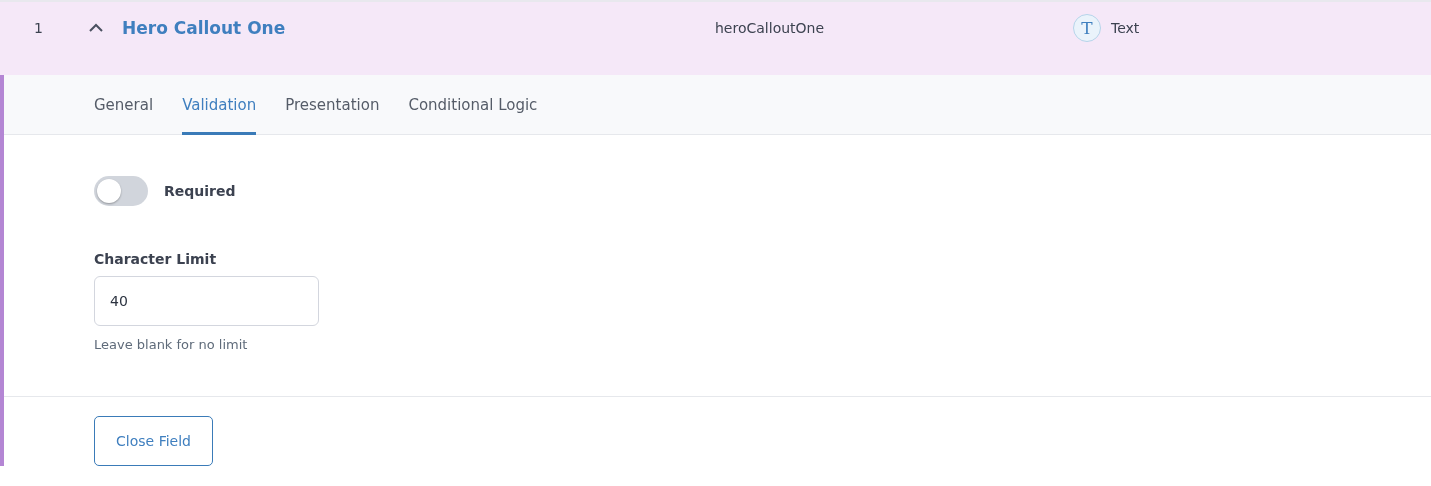  I want to click on tab: Conditional Logic, so click(473, 105).